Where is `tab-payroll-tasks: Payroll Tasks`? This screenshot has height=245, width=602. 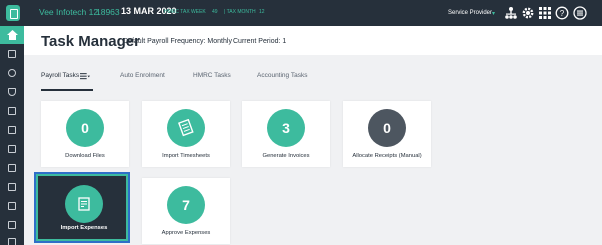
tab-payroll-tasks: Payroll Tasks is located at coordinates (60, 75).